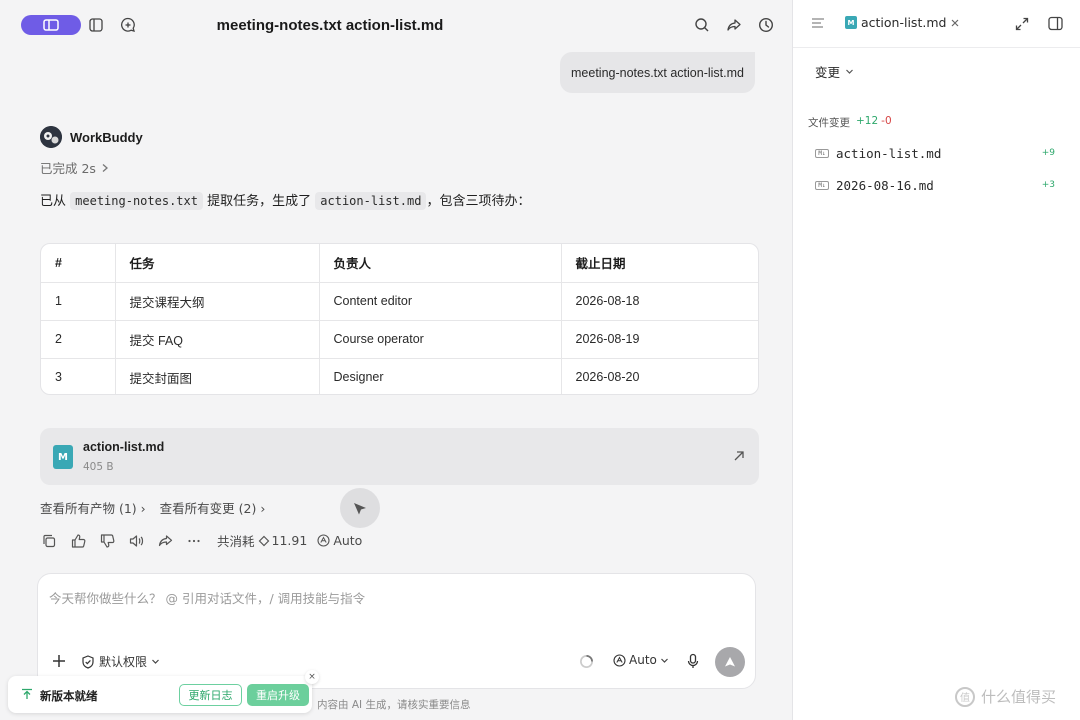 The width and height of the screenshot is (1080, 720). I want to click on file-tab-label: action-list.md, so click(904, 22).